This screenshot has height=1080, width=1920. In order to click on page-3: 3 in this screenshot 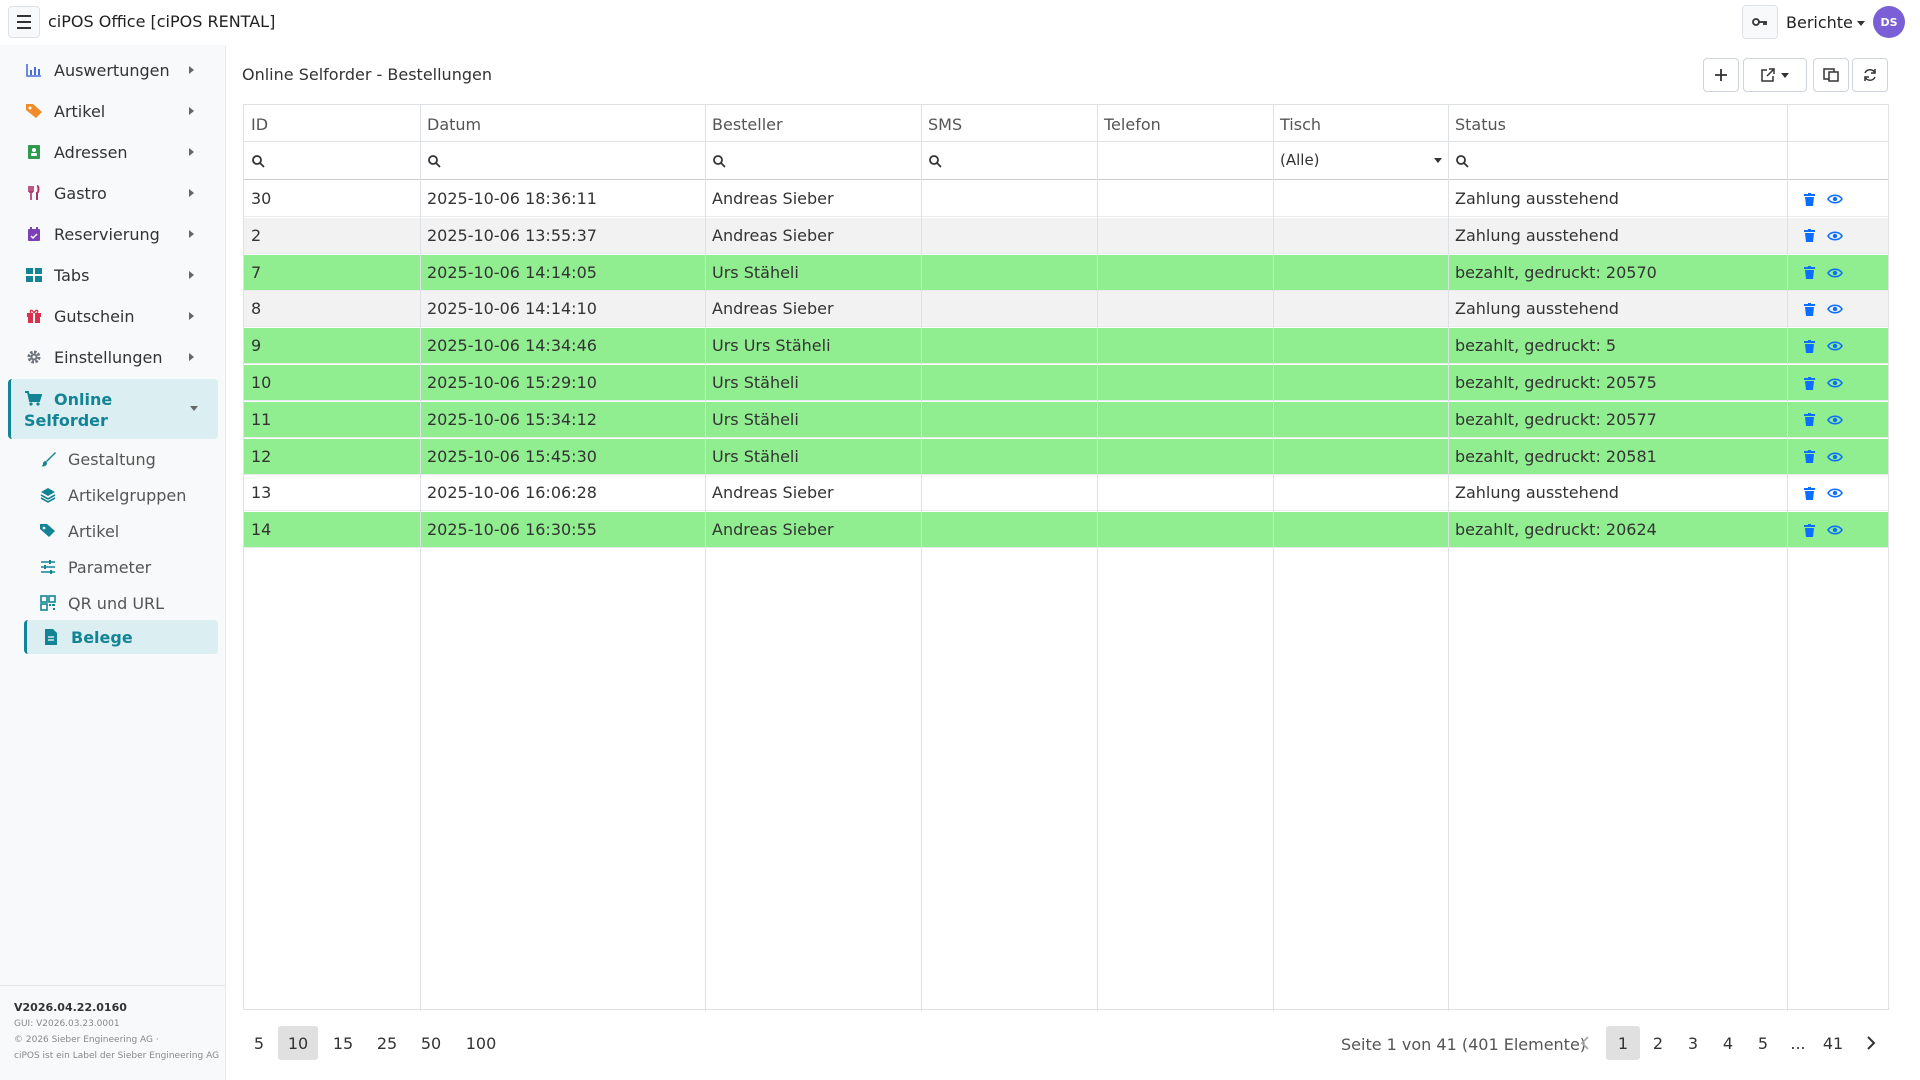, I will do `click(1693, 1043)`.